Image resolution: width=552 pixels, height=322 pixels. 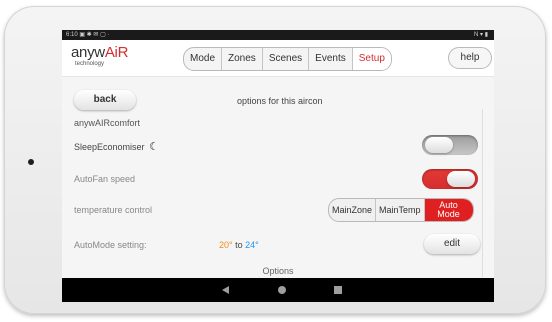 I want to click on temperature-control-selector: MainZone MainTemp Auto Mode, so click(x=401, y=210).